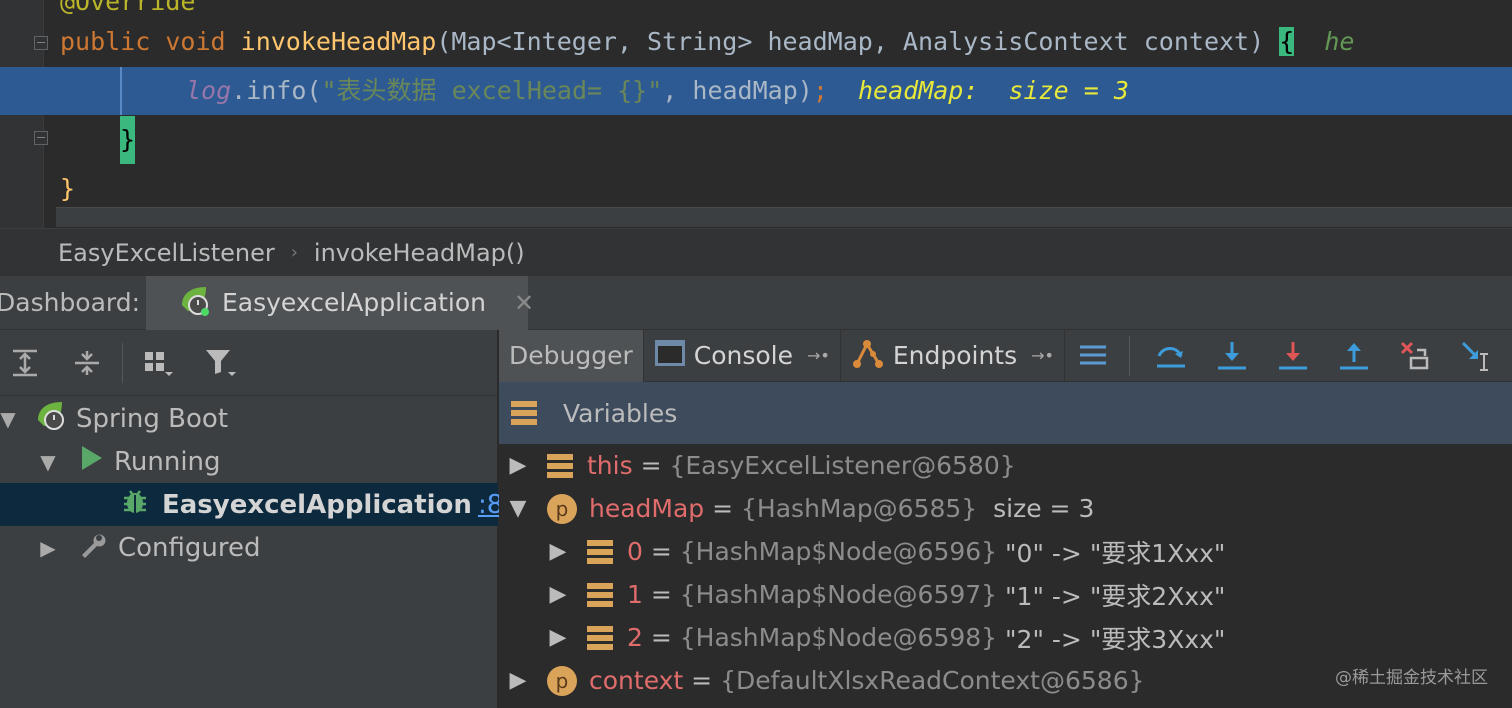  I want to click on call-args: , headMap), so click(737, 90).